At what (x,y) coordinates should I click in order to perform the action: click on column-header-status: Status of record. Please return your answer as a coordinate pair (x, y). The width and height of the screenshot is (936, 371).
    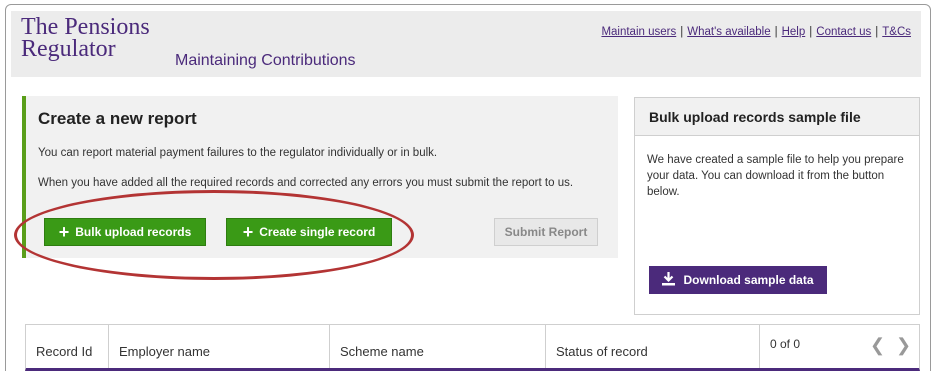
    Looking at the image, I should click on (653, 346).